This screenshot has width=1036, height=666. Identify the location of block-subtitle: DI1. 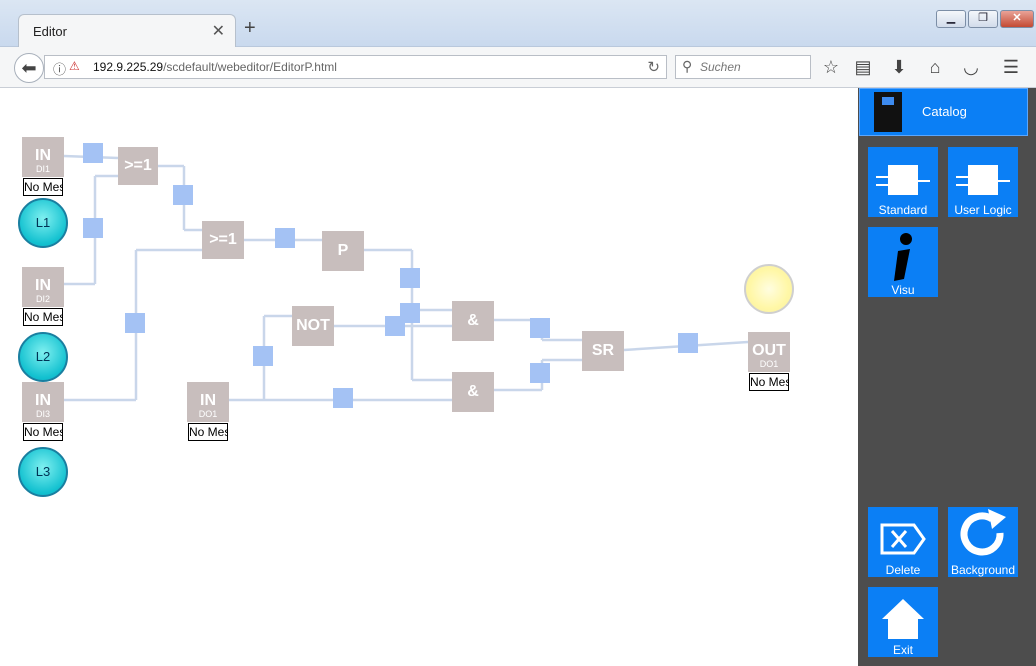
(42, 169).